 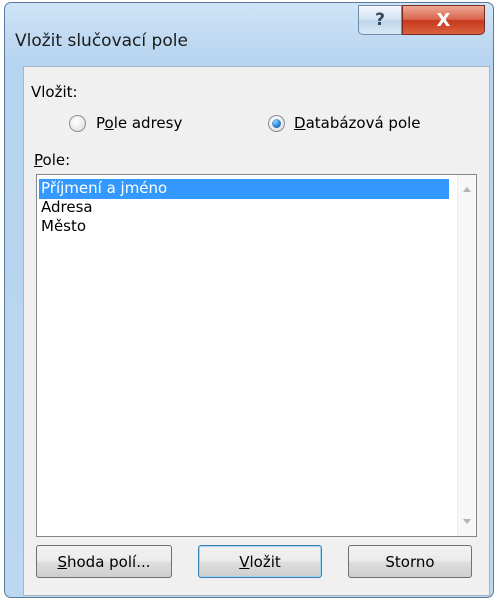 I want to click on help-button: ?, so click(x=380, y=20).